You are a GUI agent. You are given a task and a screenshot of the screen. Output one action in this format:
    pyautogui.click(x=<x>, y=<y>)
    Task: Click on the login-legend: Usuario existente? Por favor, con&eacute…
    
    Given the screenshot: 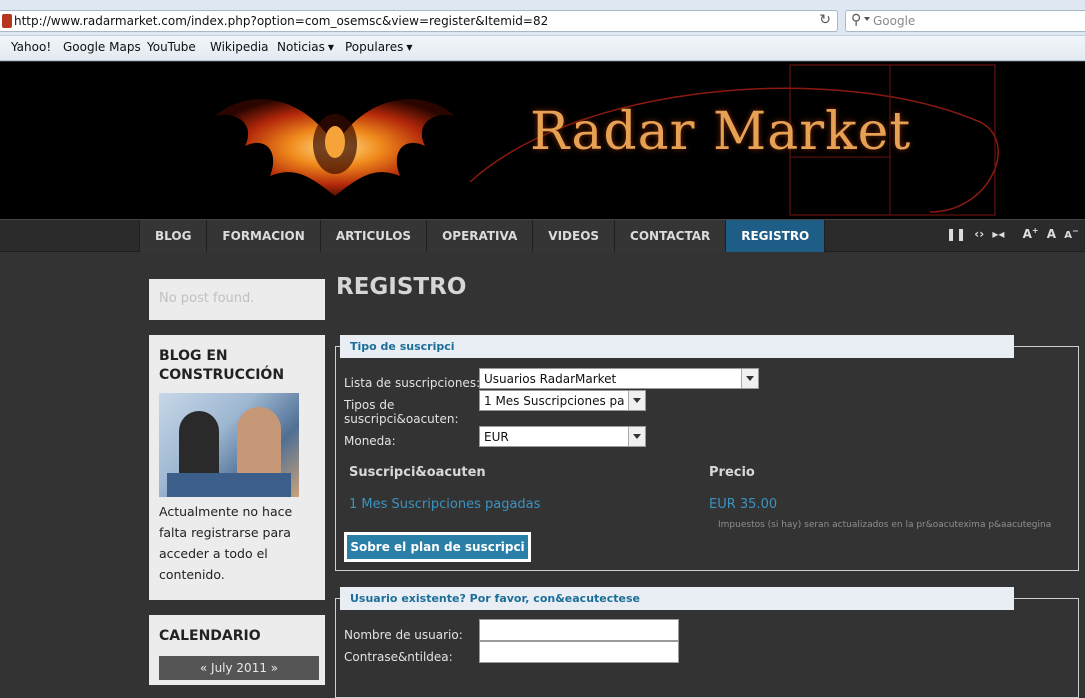 What is the action you would take?
    pyautogui.click(x=677, y=598)
    